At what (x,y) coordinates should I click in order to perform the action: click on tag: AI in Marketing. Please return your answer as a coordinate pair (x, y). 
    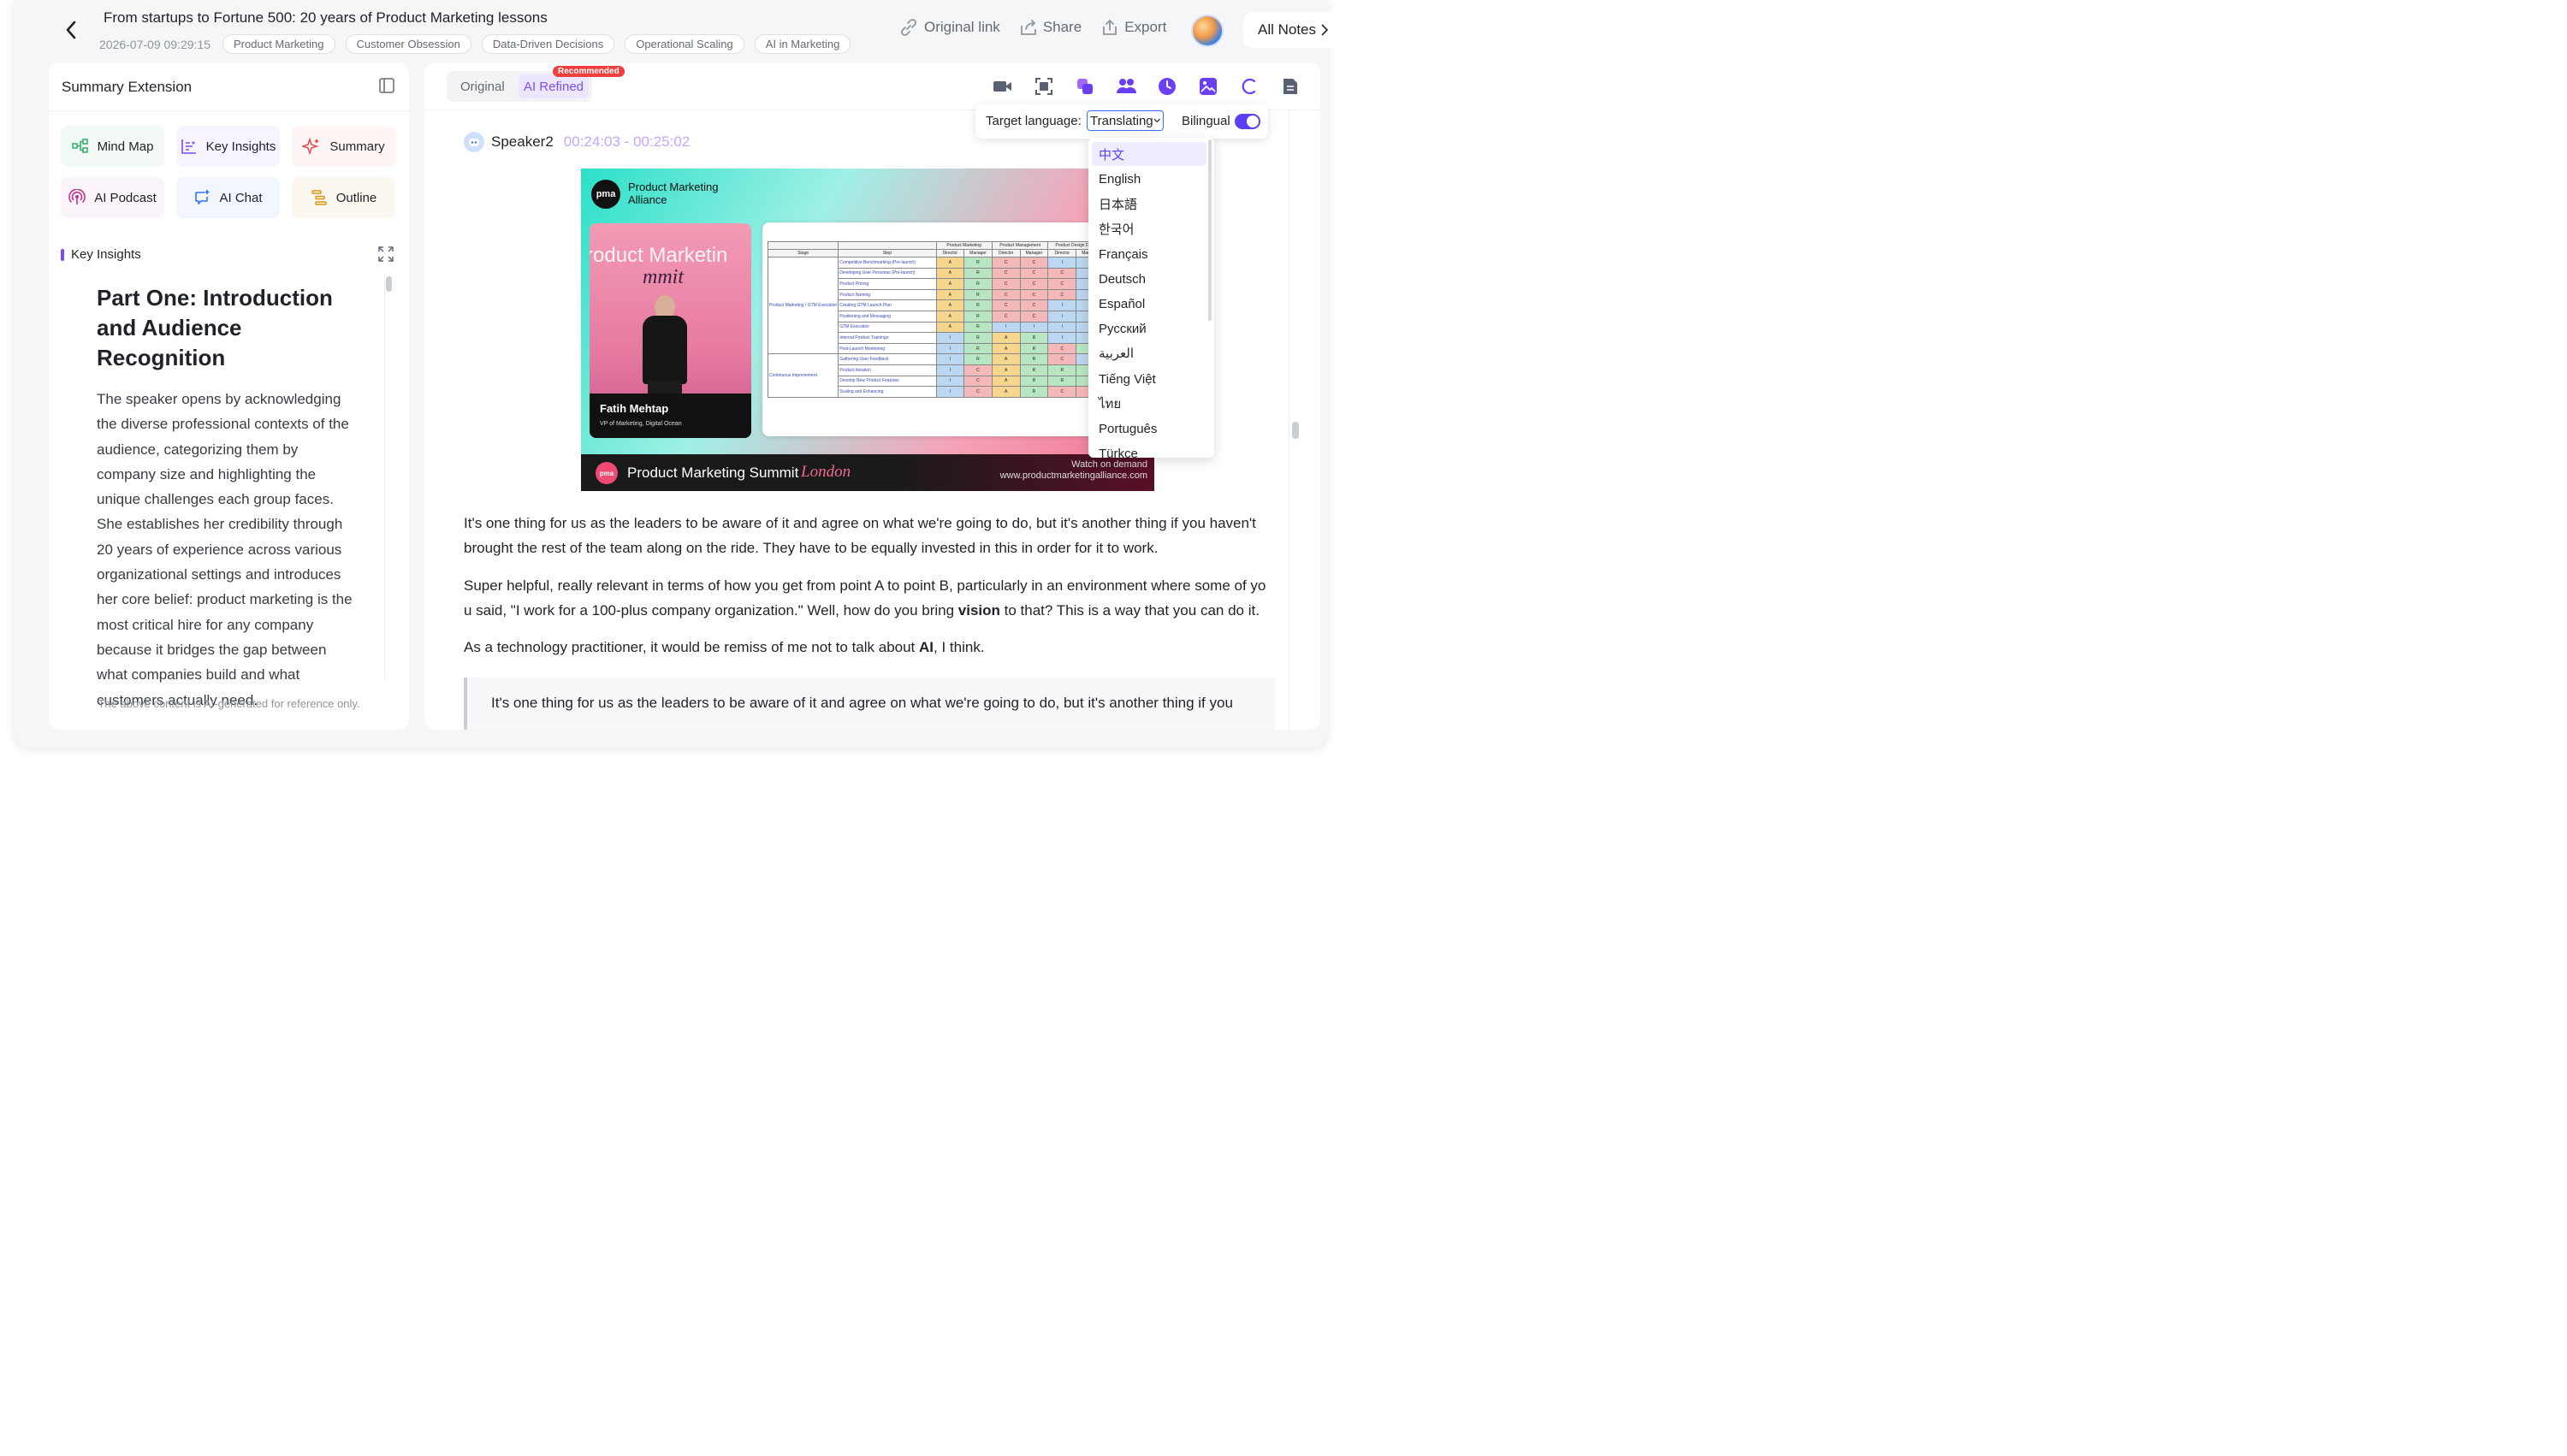
    Looking at the image, I should click on (803, 44).